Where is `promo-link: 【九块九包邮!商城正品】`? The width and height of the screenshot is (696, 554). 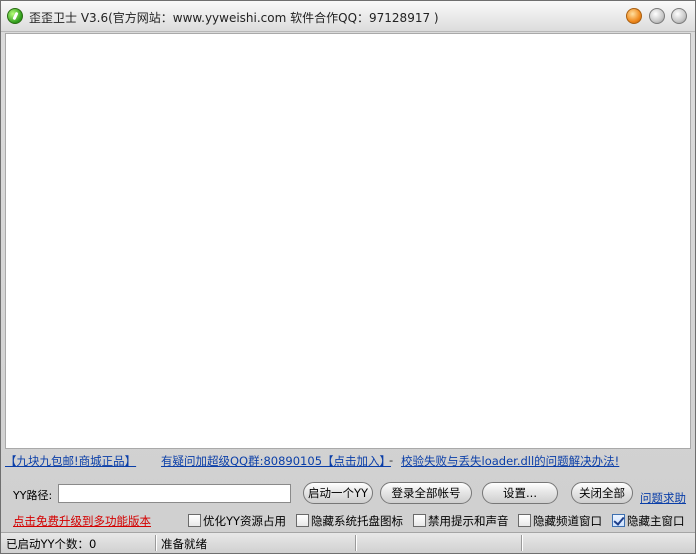
promo-link: 【九块九包邮!商城正品】 is located at coordinates (70, 461).